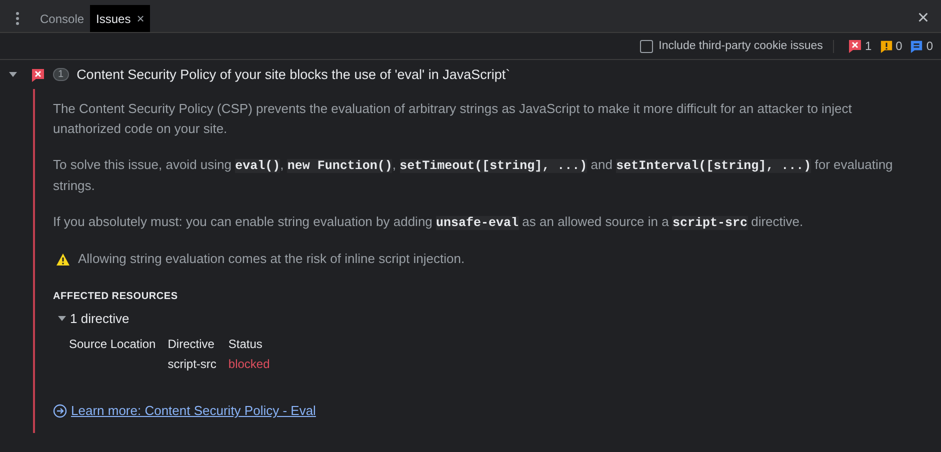  Describe the element at coordinates (60, 411) in the screenshot. I see `arrow-circle-icon` at that location.